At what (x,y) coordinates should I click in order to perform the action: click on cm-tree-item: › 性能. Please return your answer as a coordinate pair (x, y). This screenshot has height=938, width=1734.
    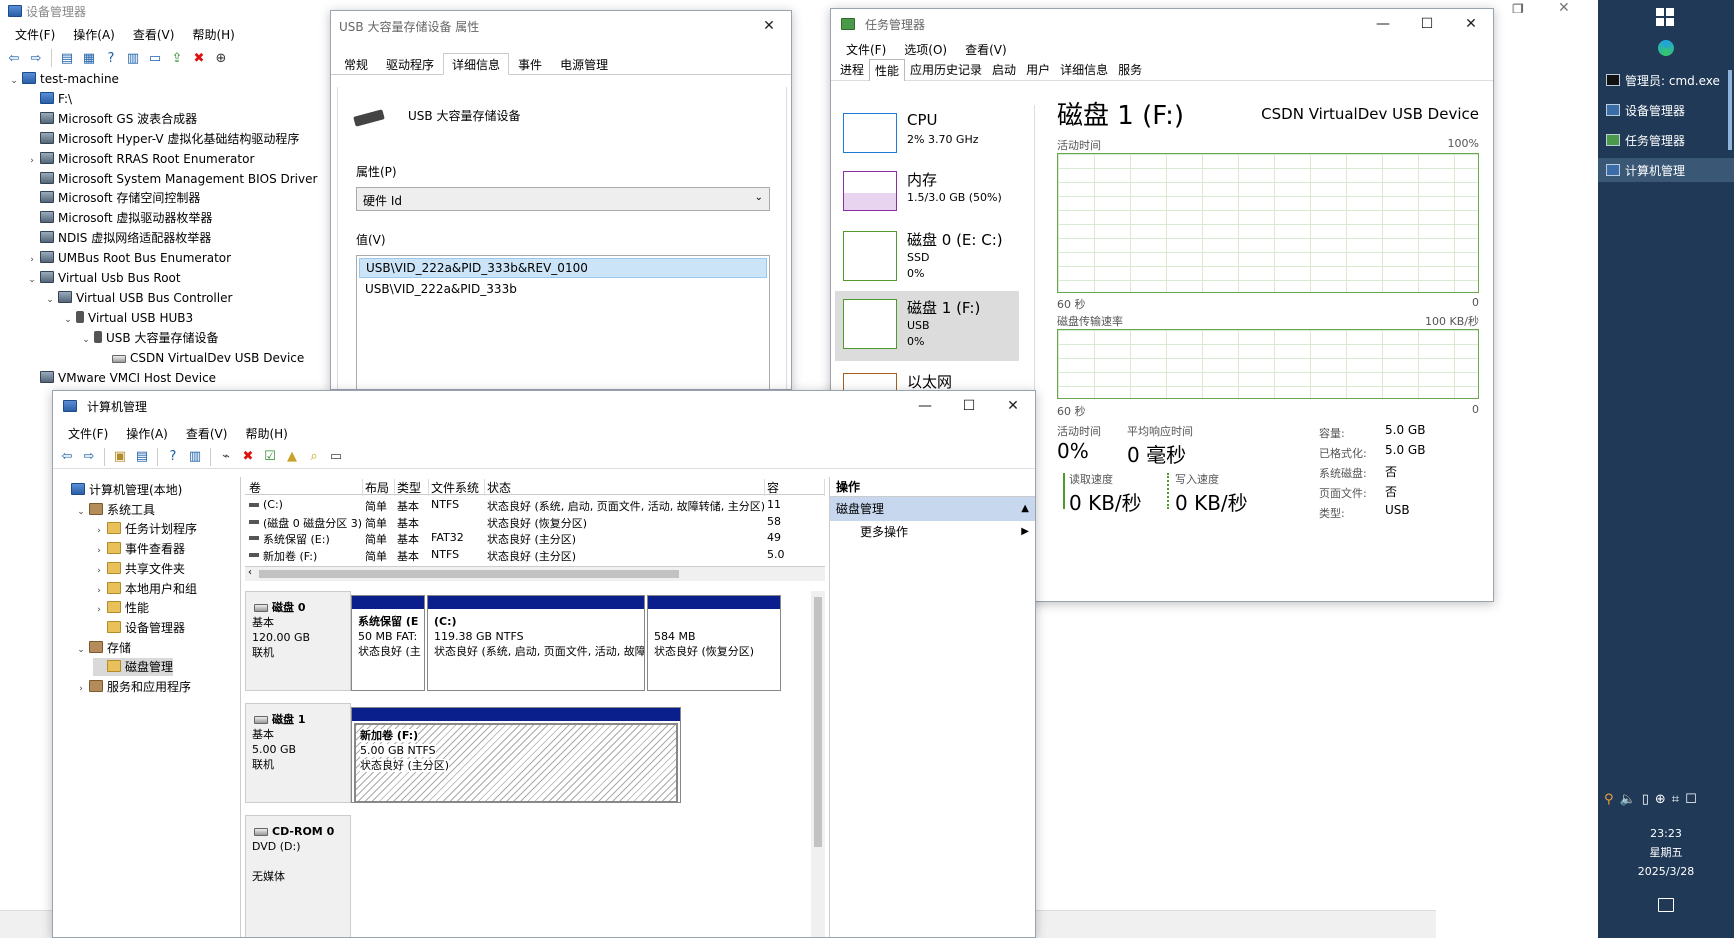
    Looking at the image, I should click on (121, 608).